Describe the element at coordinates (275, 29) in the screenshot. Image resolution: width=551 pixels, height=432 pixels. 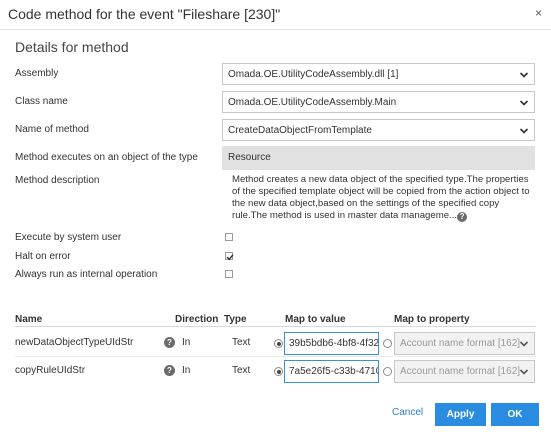
I see `title-divider` at that location.